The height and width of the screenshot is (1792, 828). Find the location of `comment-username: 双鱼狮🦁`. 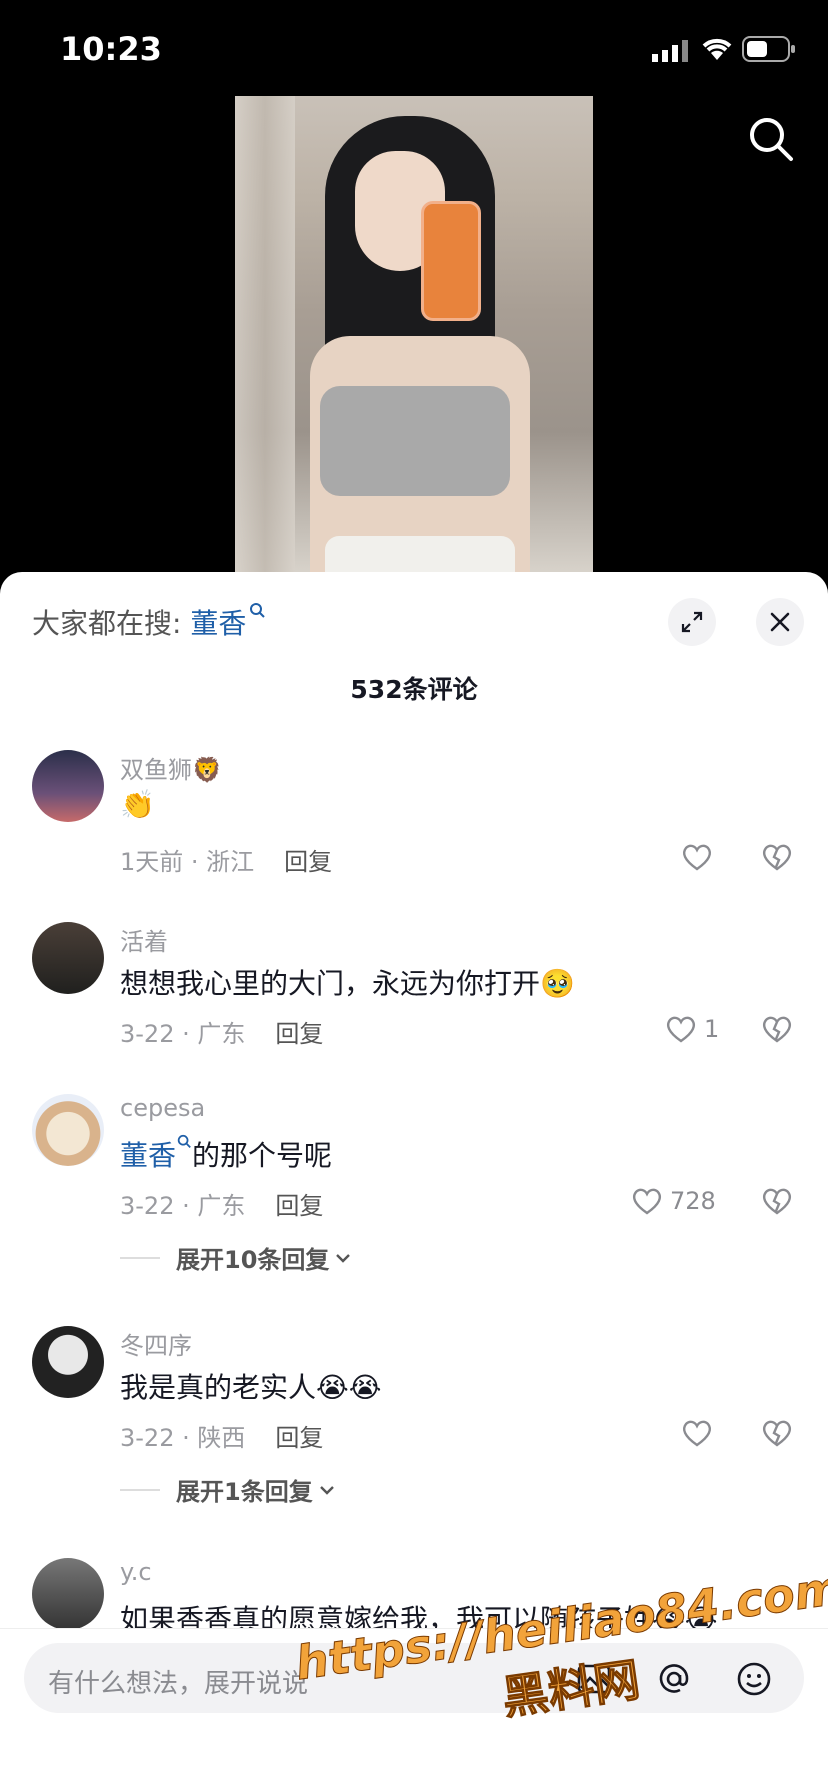

comment-username: 双鱼狮🦁 is located at coordinates (171, 767).